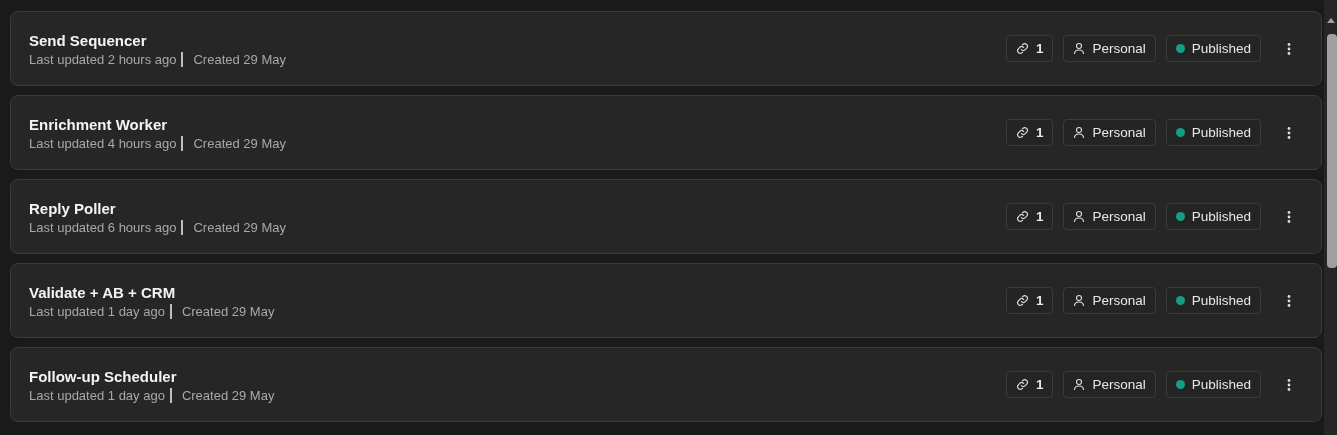 This screenshot has height=435, width=1337. I want to click on workflow-title: Send Sequencer, so click(88, 40).